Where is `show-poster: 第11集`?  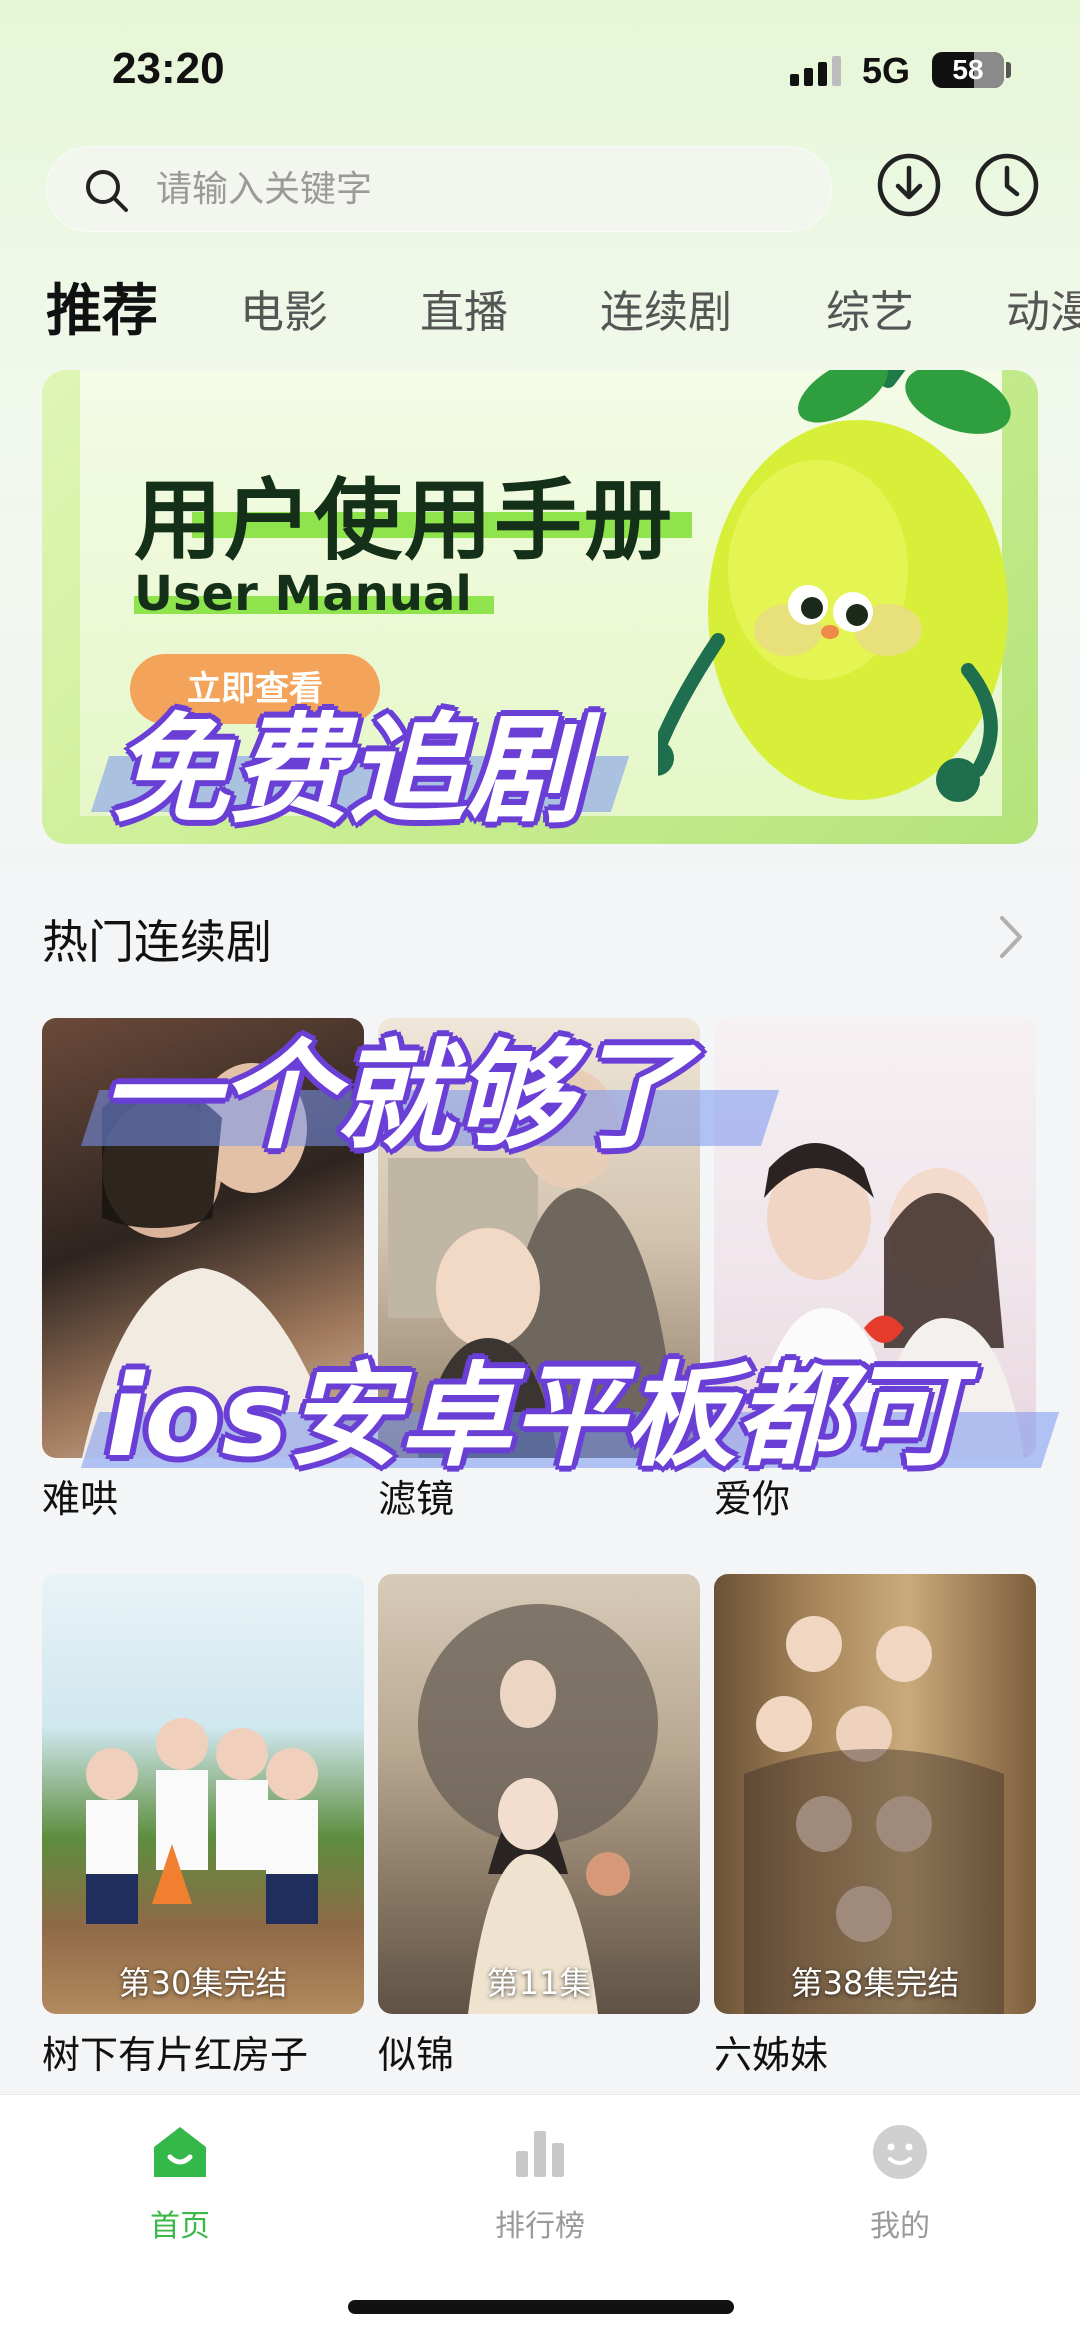
show-poster: 第11集 is located at coordinates (539, 1794).